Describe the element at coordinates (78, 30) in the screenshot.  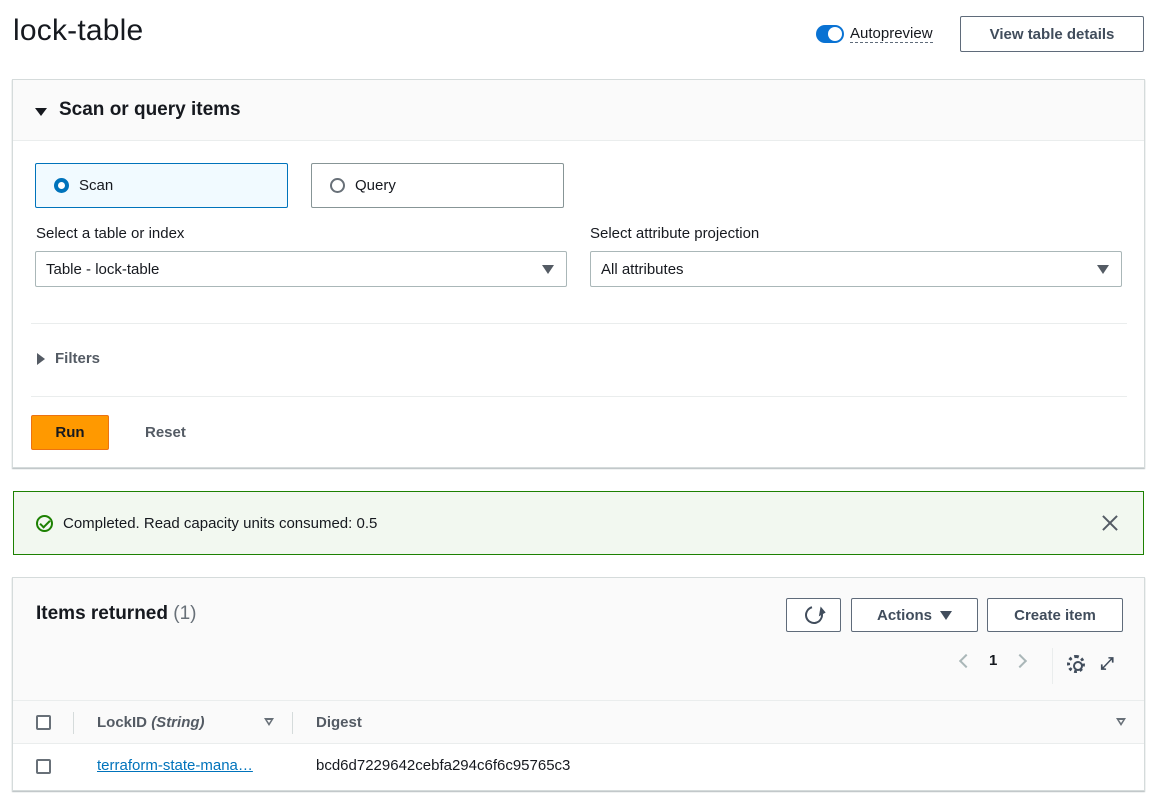
I see `page-title: lock-table` at that location.